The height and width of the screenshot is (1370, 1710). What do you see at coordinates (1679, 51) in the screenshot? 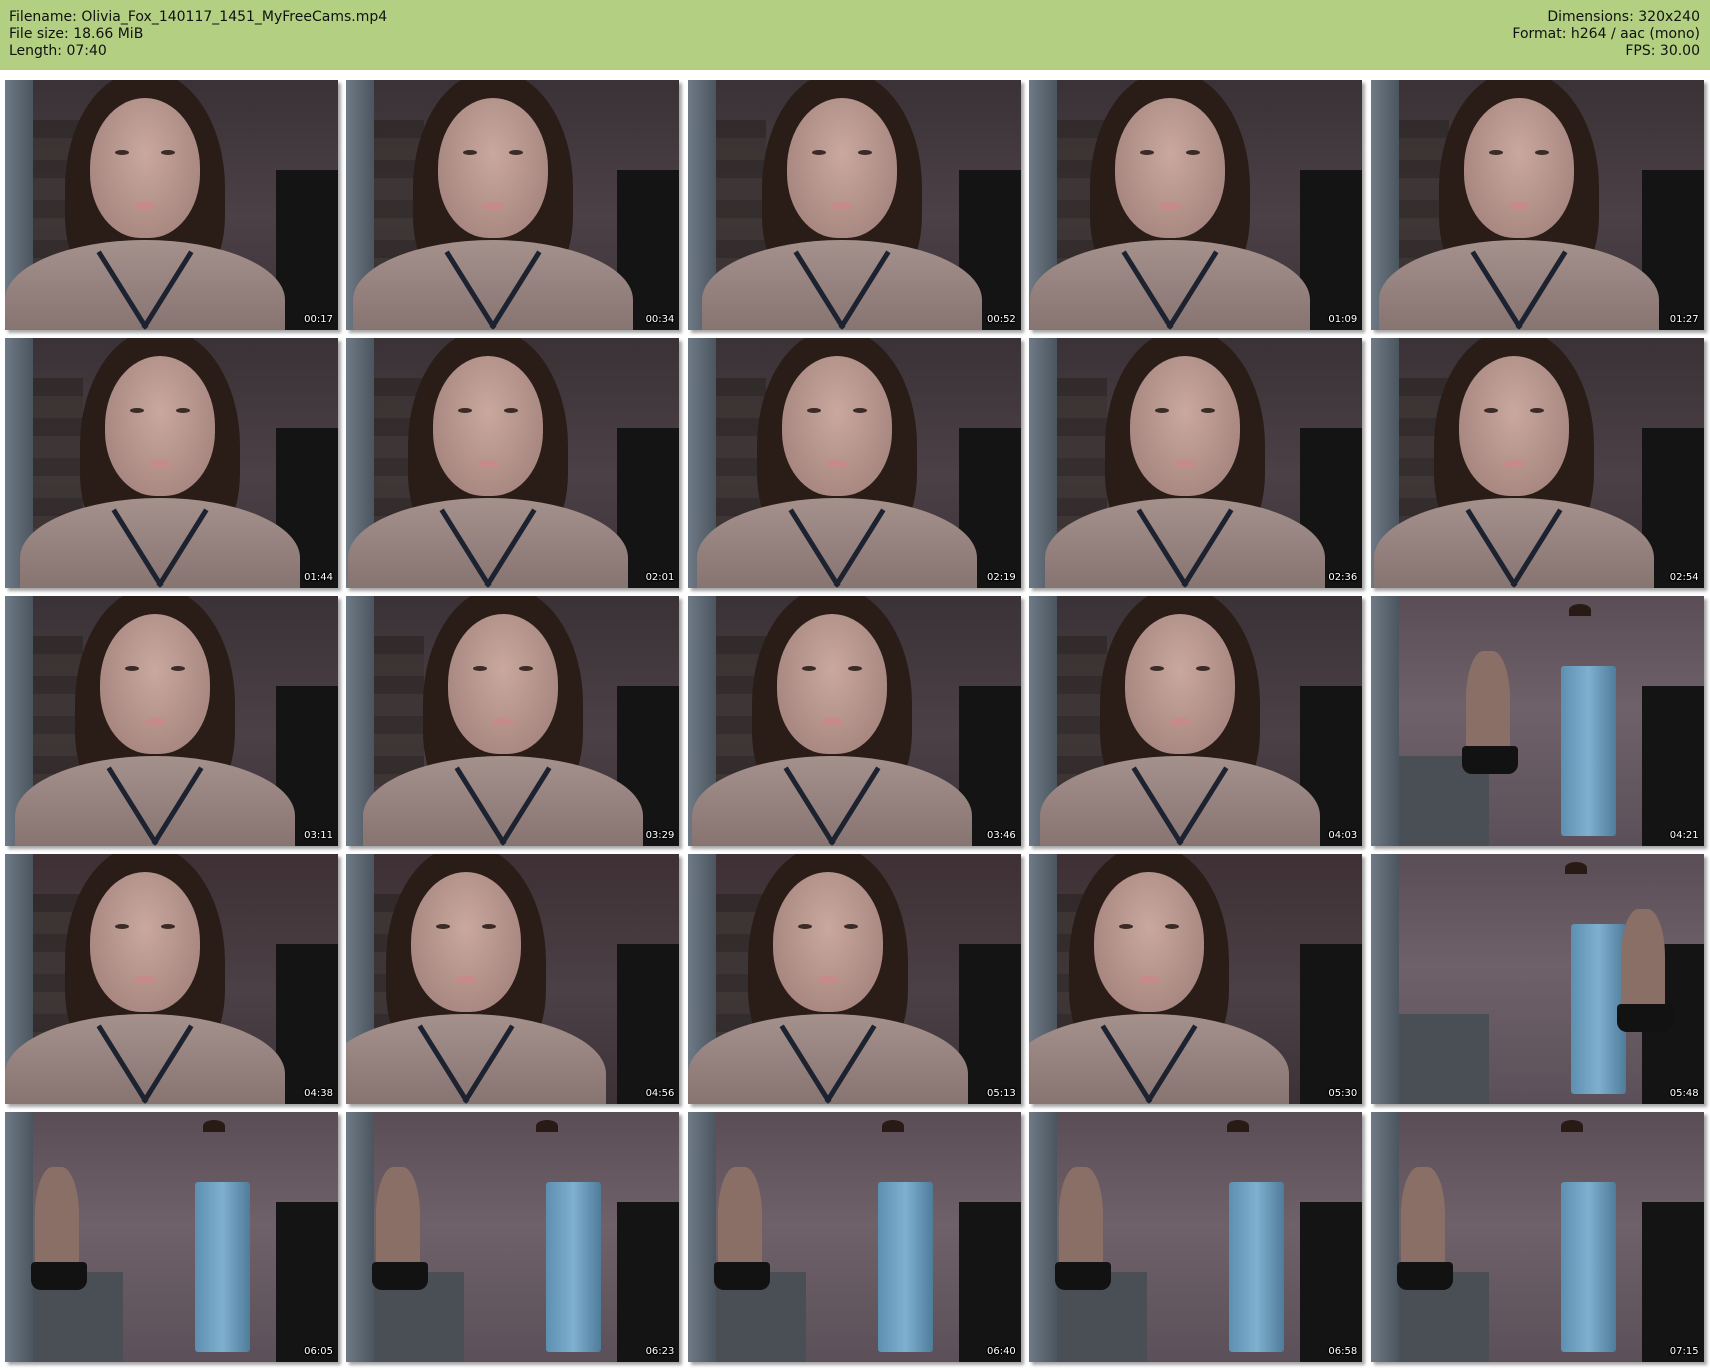
I see `fps-value: 30.00` at bounding box center [1679, 51].